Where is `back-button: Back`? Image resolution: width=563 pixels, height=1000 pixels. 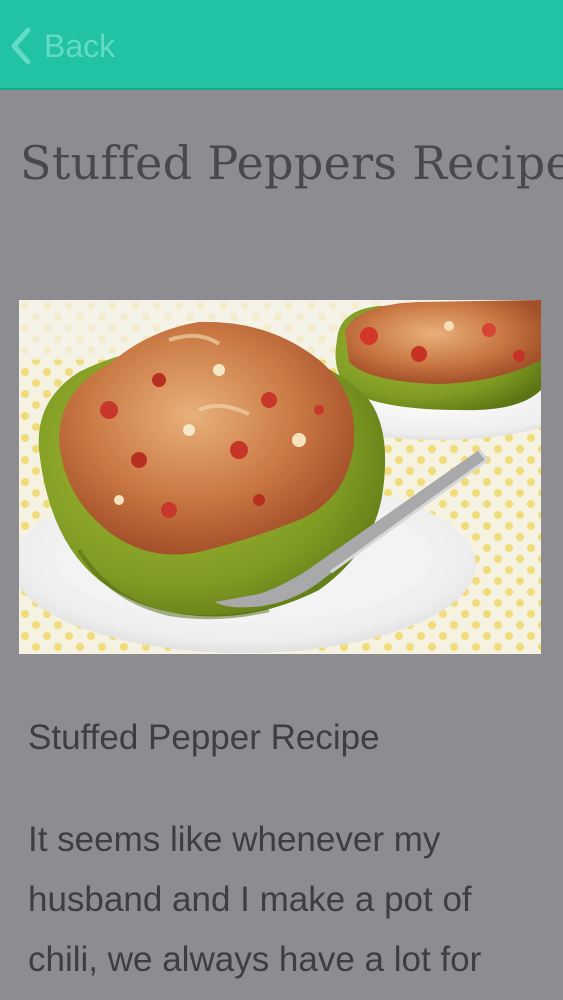 back-button: Back is located at coordinates (61, 46).